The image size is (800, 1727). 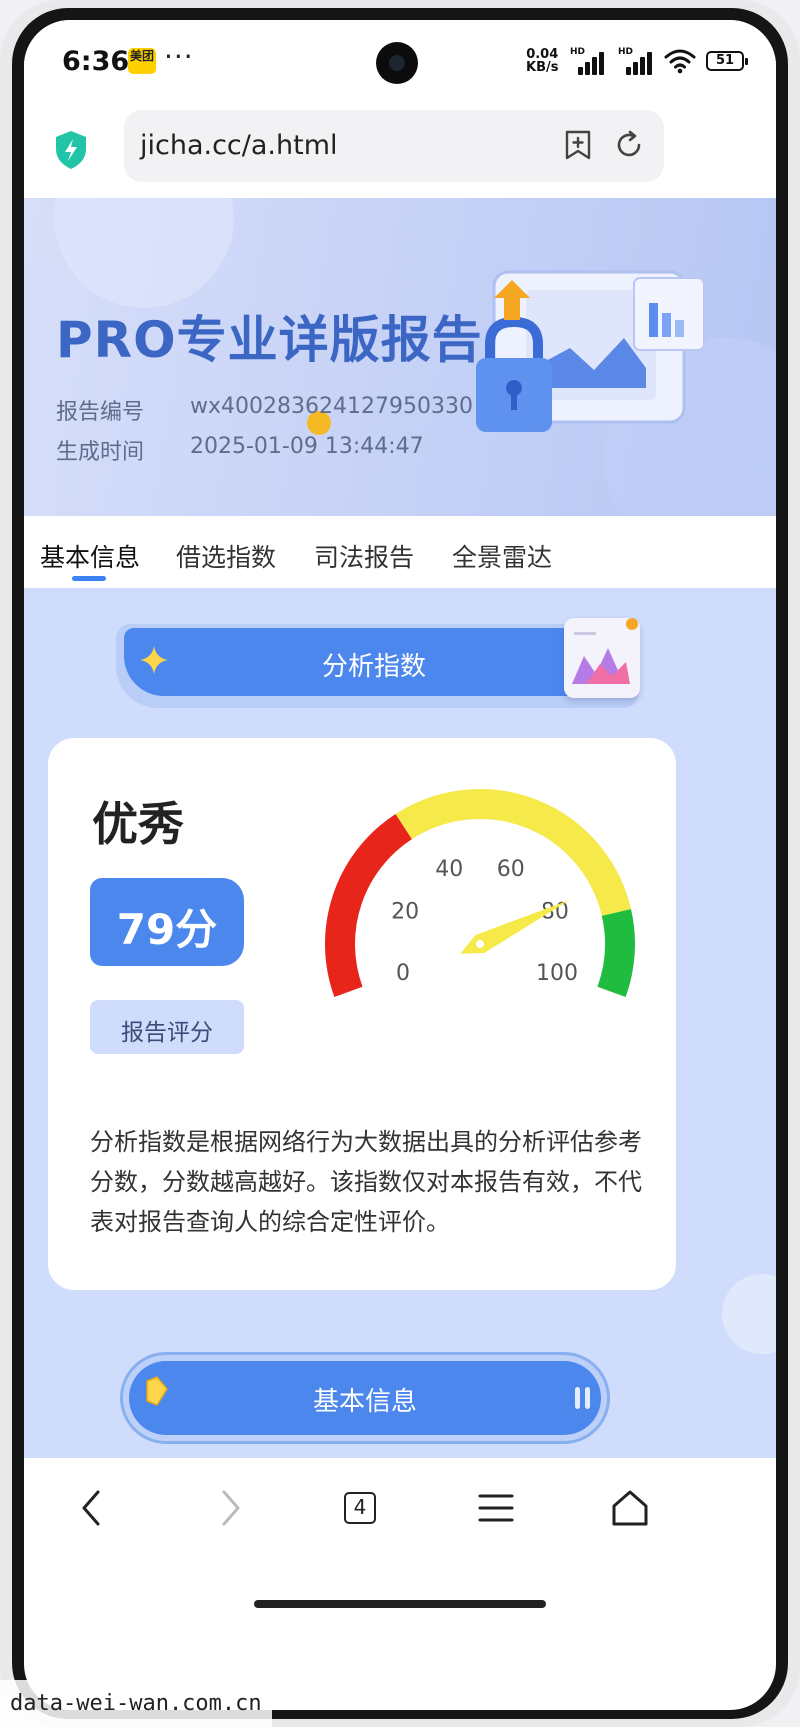 I want to click on score-gauge: 02040 6080100, so click(x=480, y=893).